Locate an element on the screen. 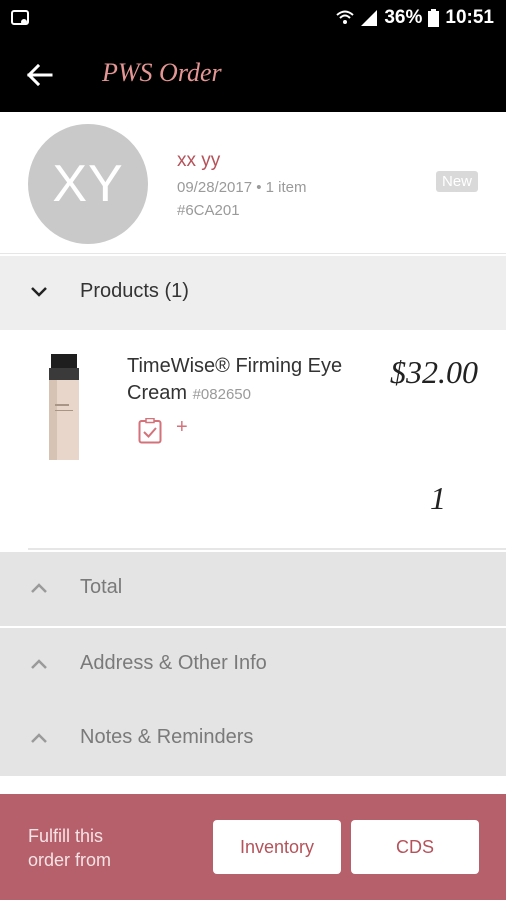  cds-button: CDS is located at coordinates (415, 847).